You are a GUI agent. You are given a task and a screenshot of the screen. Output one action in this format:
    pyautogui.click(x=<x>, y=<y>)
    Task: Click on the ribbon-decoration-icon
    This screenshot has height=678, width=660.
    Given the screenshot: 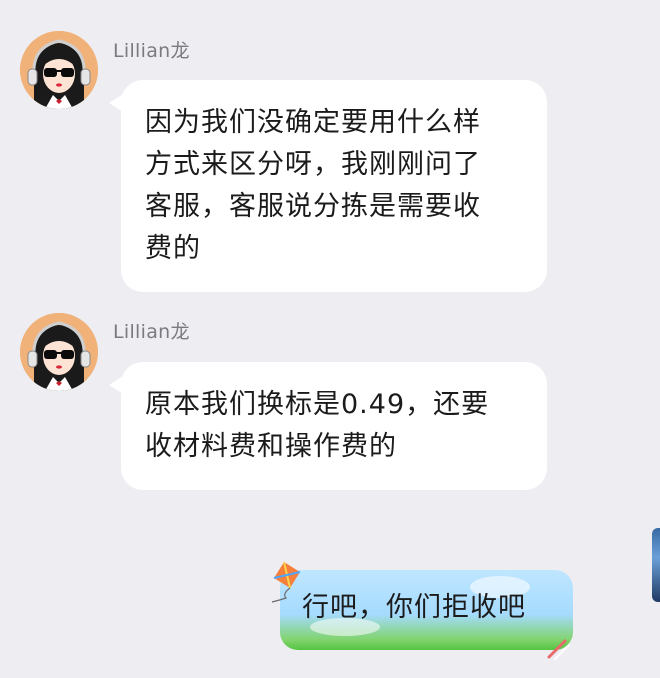 What is the action you would take?
    pyautogui.click(x=558, y=649)
    